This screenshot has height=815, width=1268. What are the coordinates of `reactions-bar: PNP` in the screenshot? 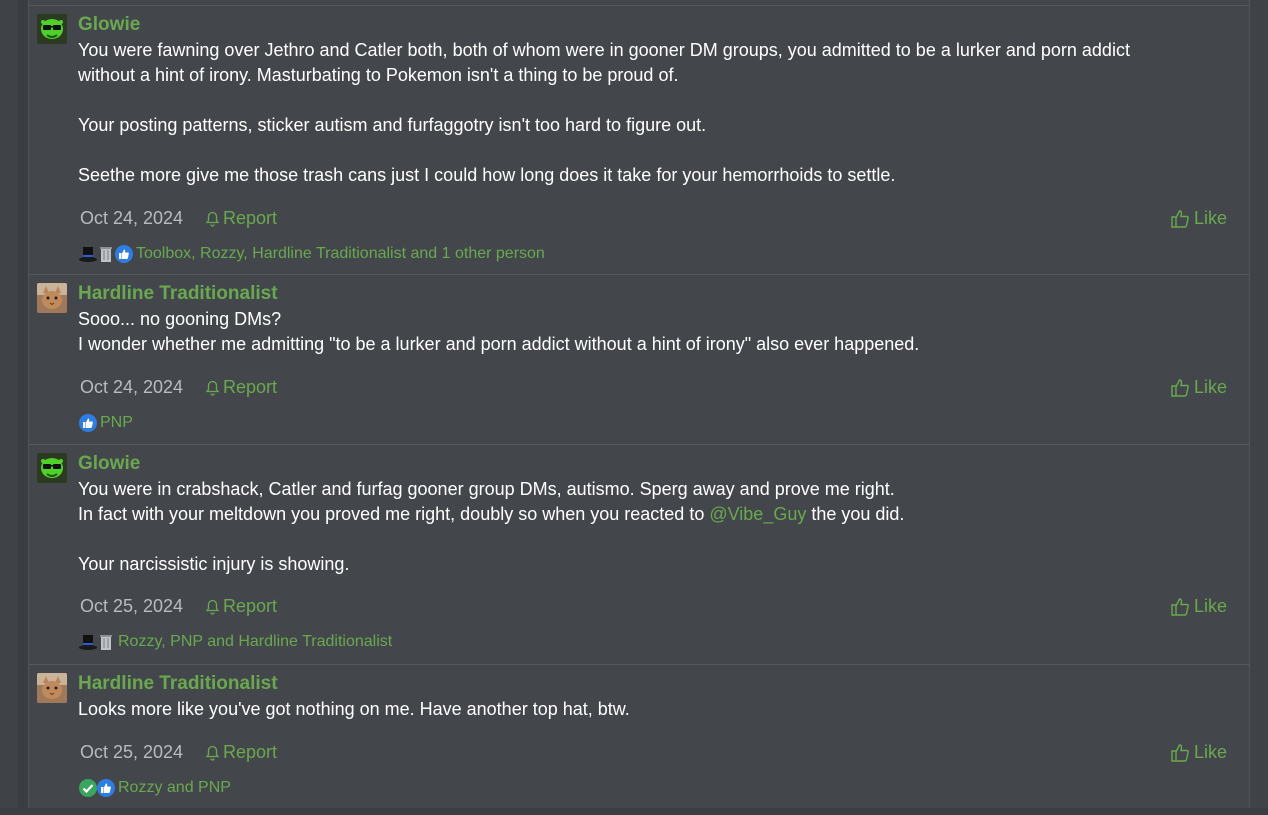 It's located at (657, 423).